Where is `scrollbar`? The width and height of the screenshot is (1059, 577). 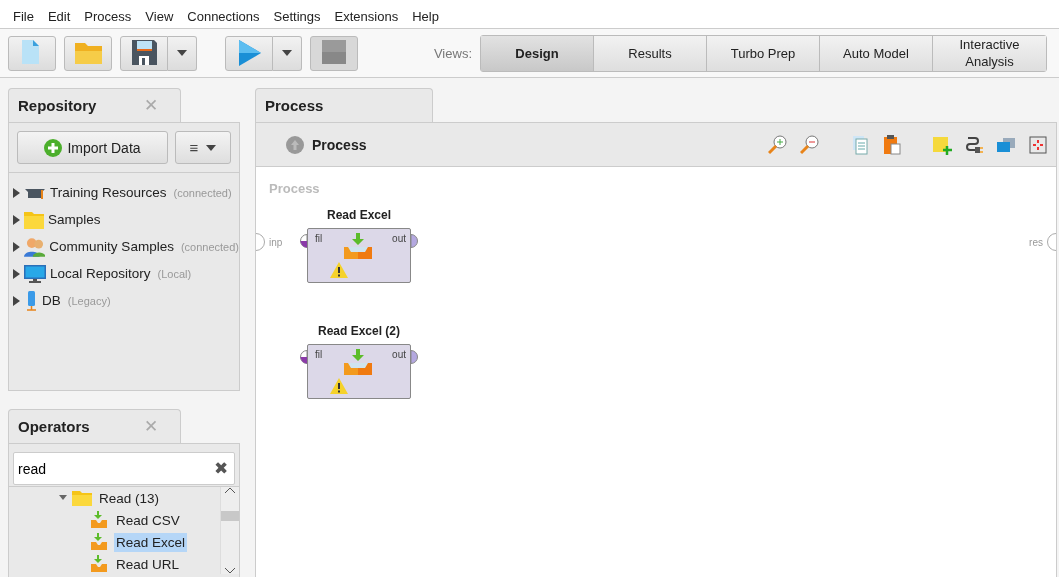
scrollbar is located at coordinates (229, 530).